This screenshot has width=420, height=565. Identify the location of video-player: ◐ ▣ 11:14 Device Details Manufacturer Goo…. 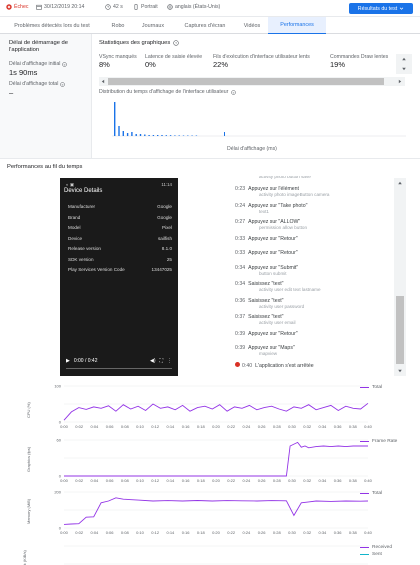
(119, 277).